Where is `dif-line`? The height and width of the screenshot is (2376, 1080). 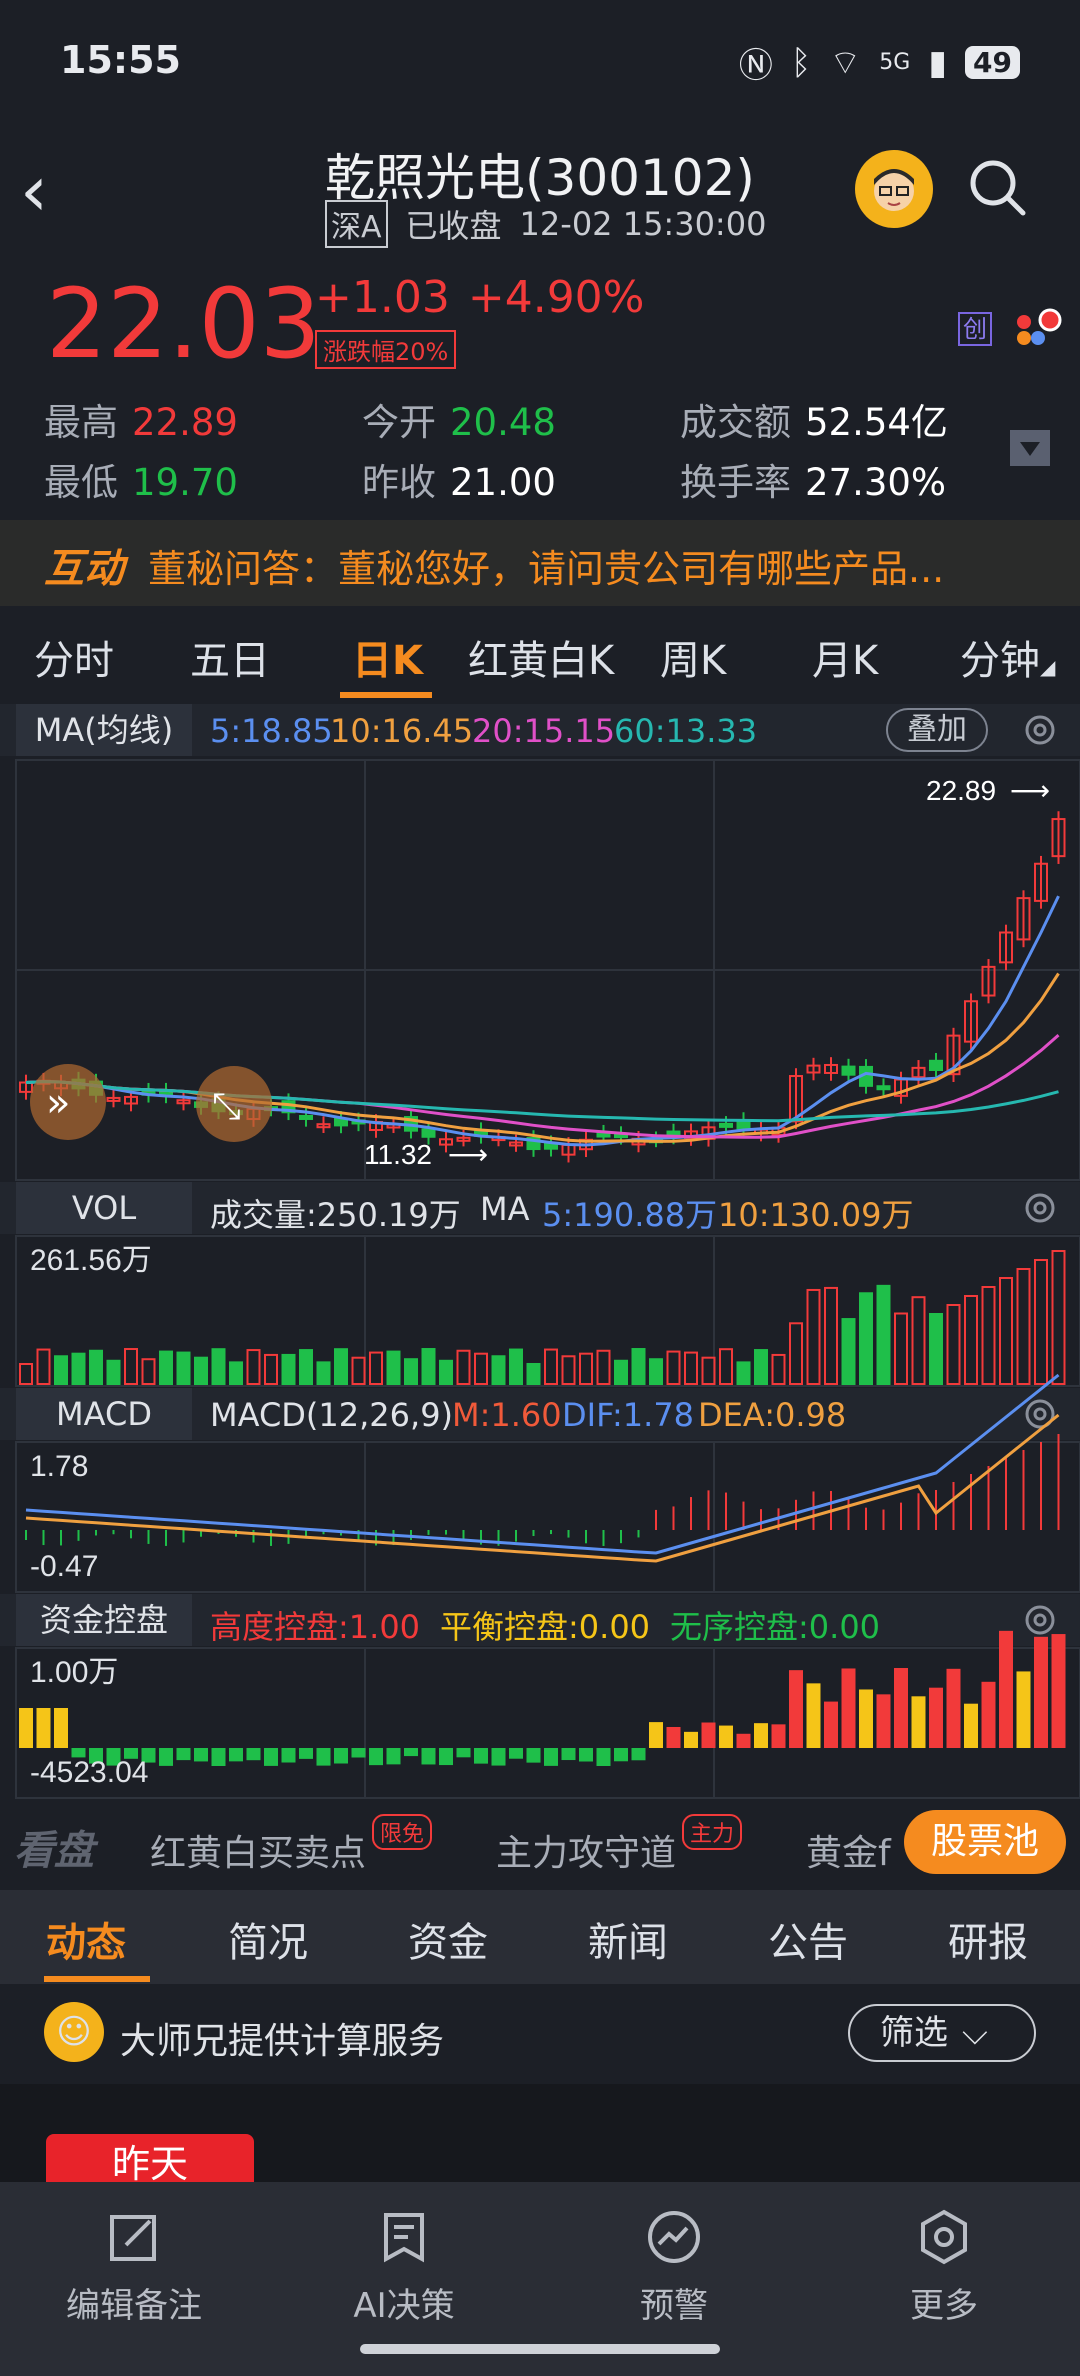
dif-line is located at coordinates (542, 1464).